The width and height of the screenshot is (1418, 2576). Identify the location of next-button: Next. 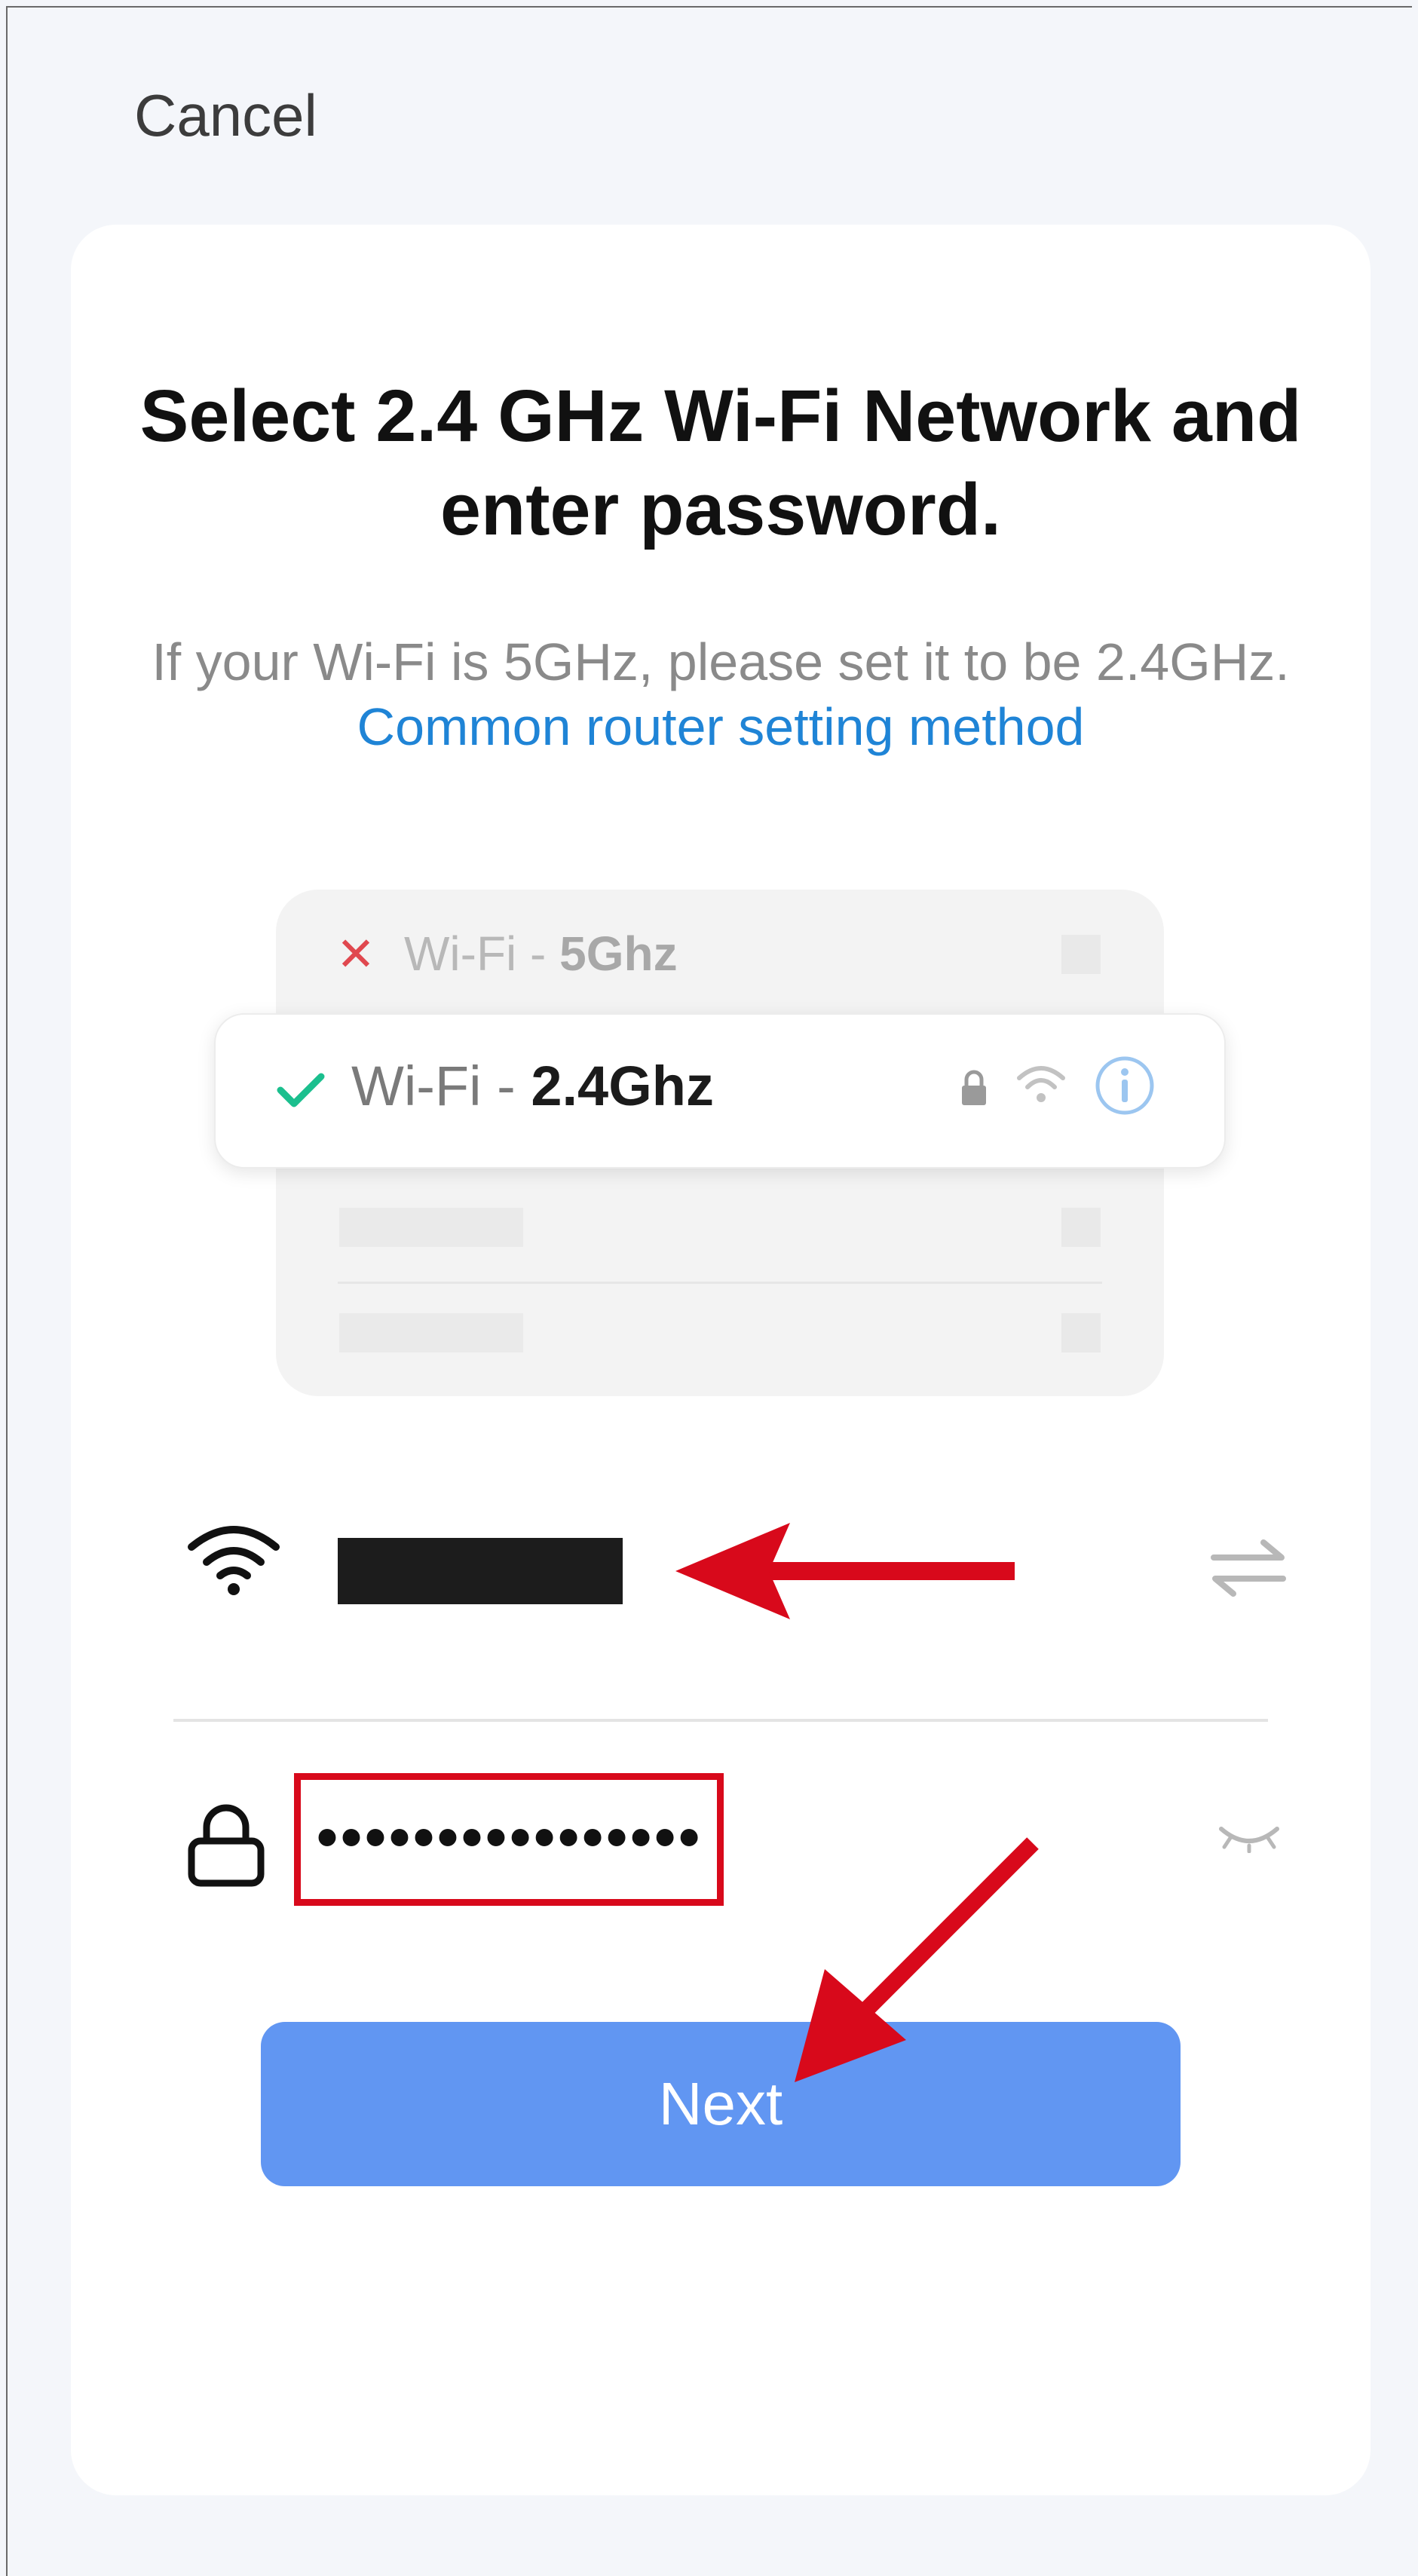
(721, 2104).